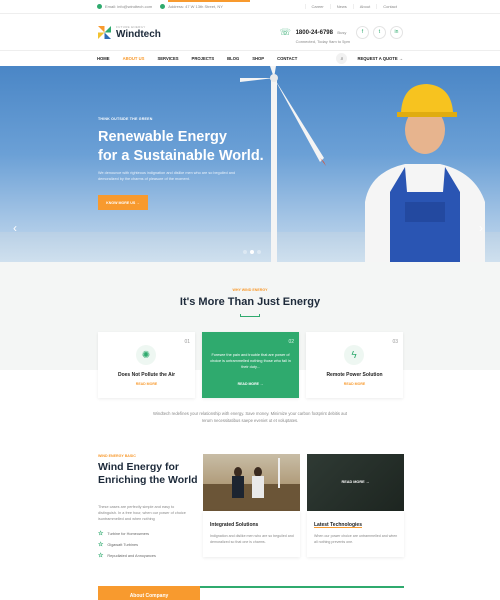  I want to click on section-title: It's More Than Just Energy, so click(250, 302).